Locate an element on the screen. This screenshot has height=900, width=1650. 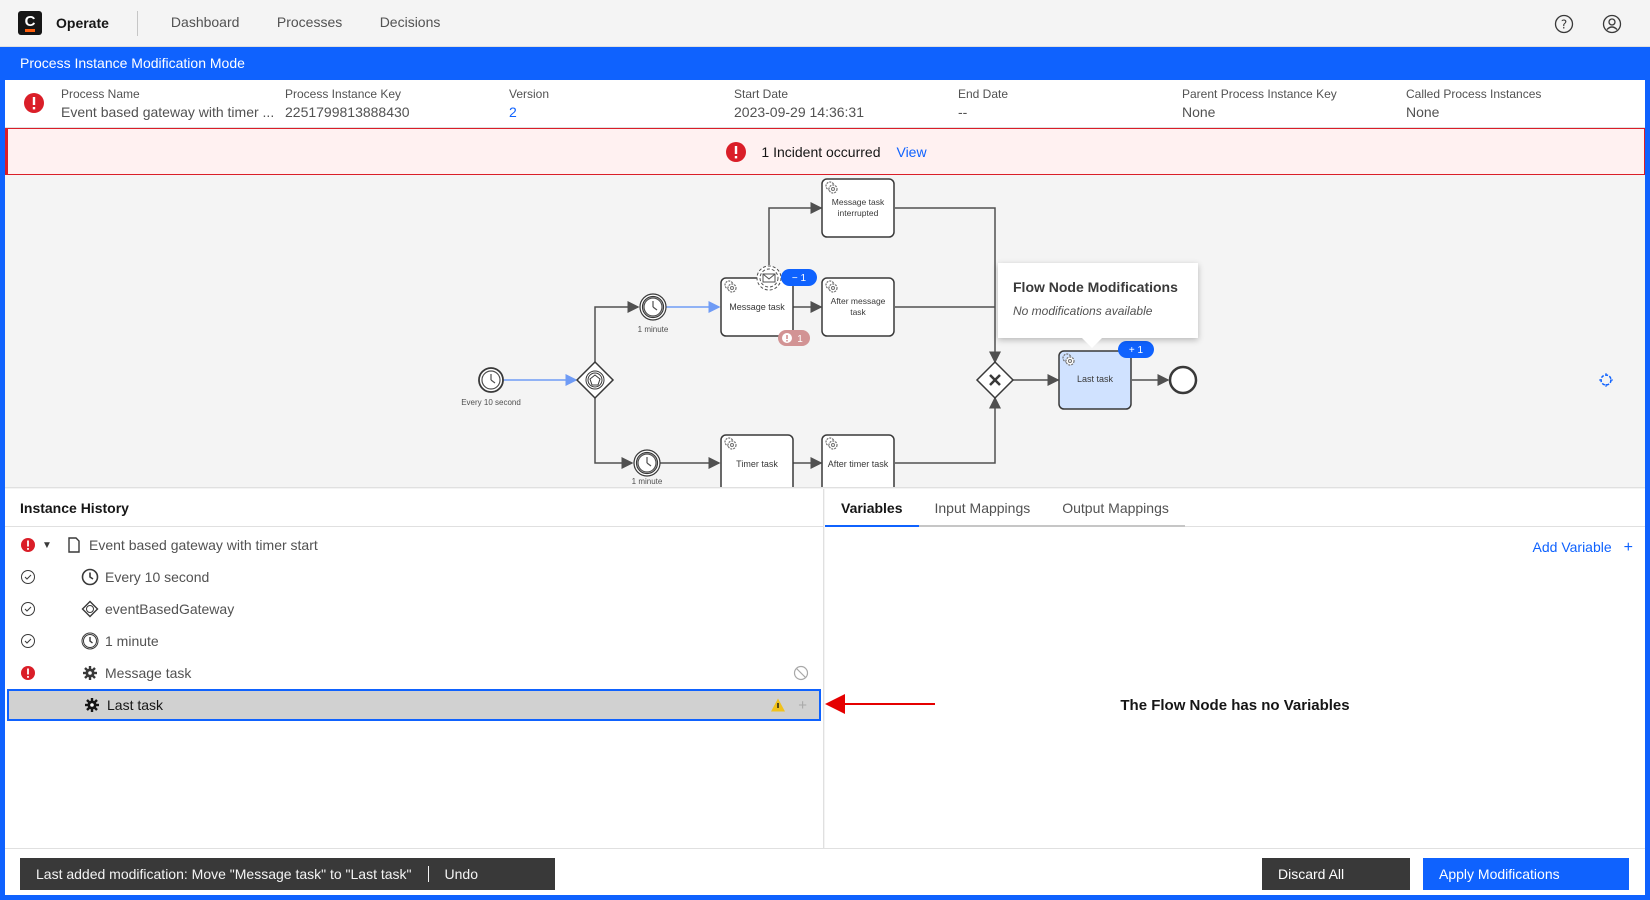
main-nav: Dashboard Processes Decisions is located at coordinates (289, 23).